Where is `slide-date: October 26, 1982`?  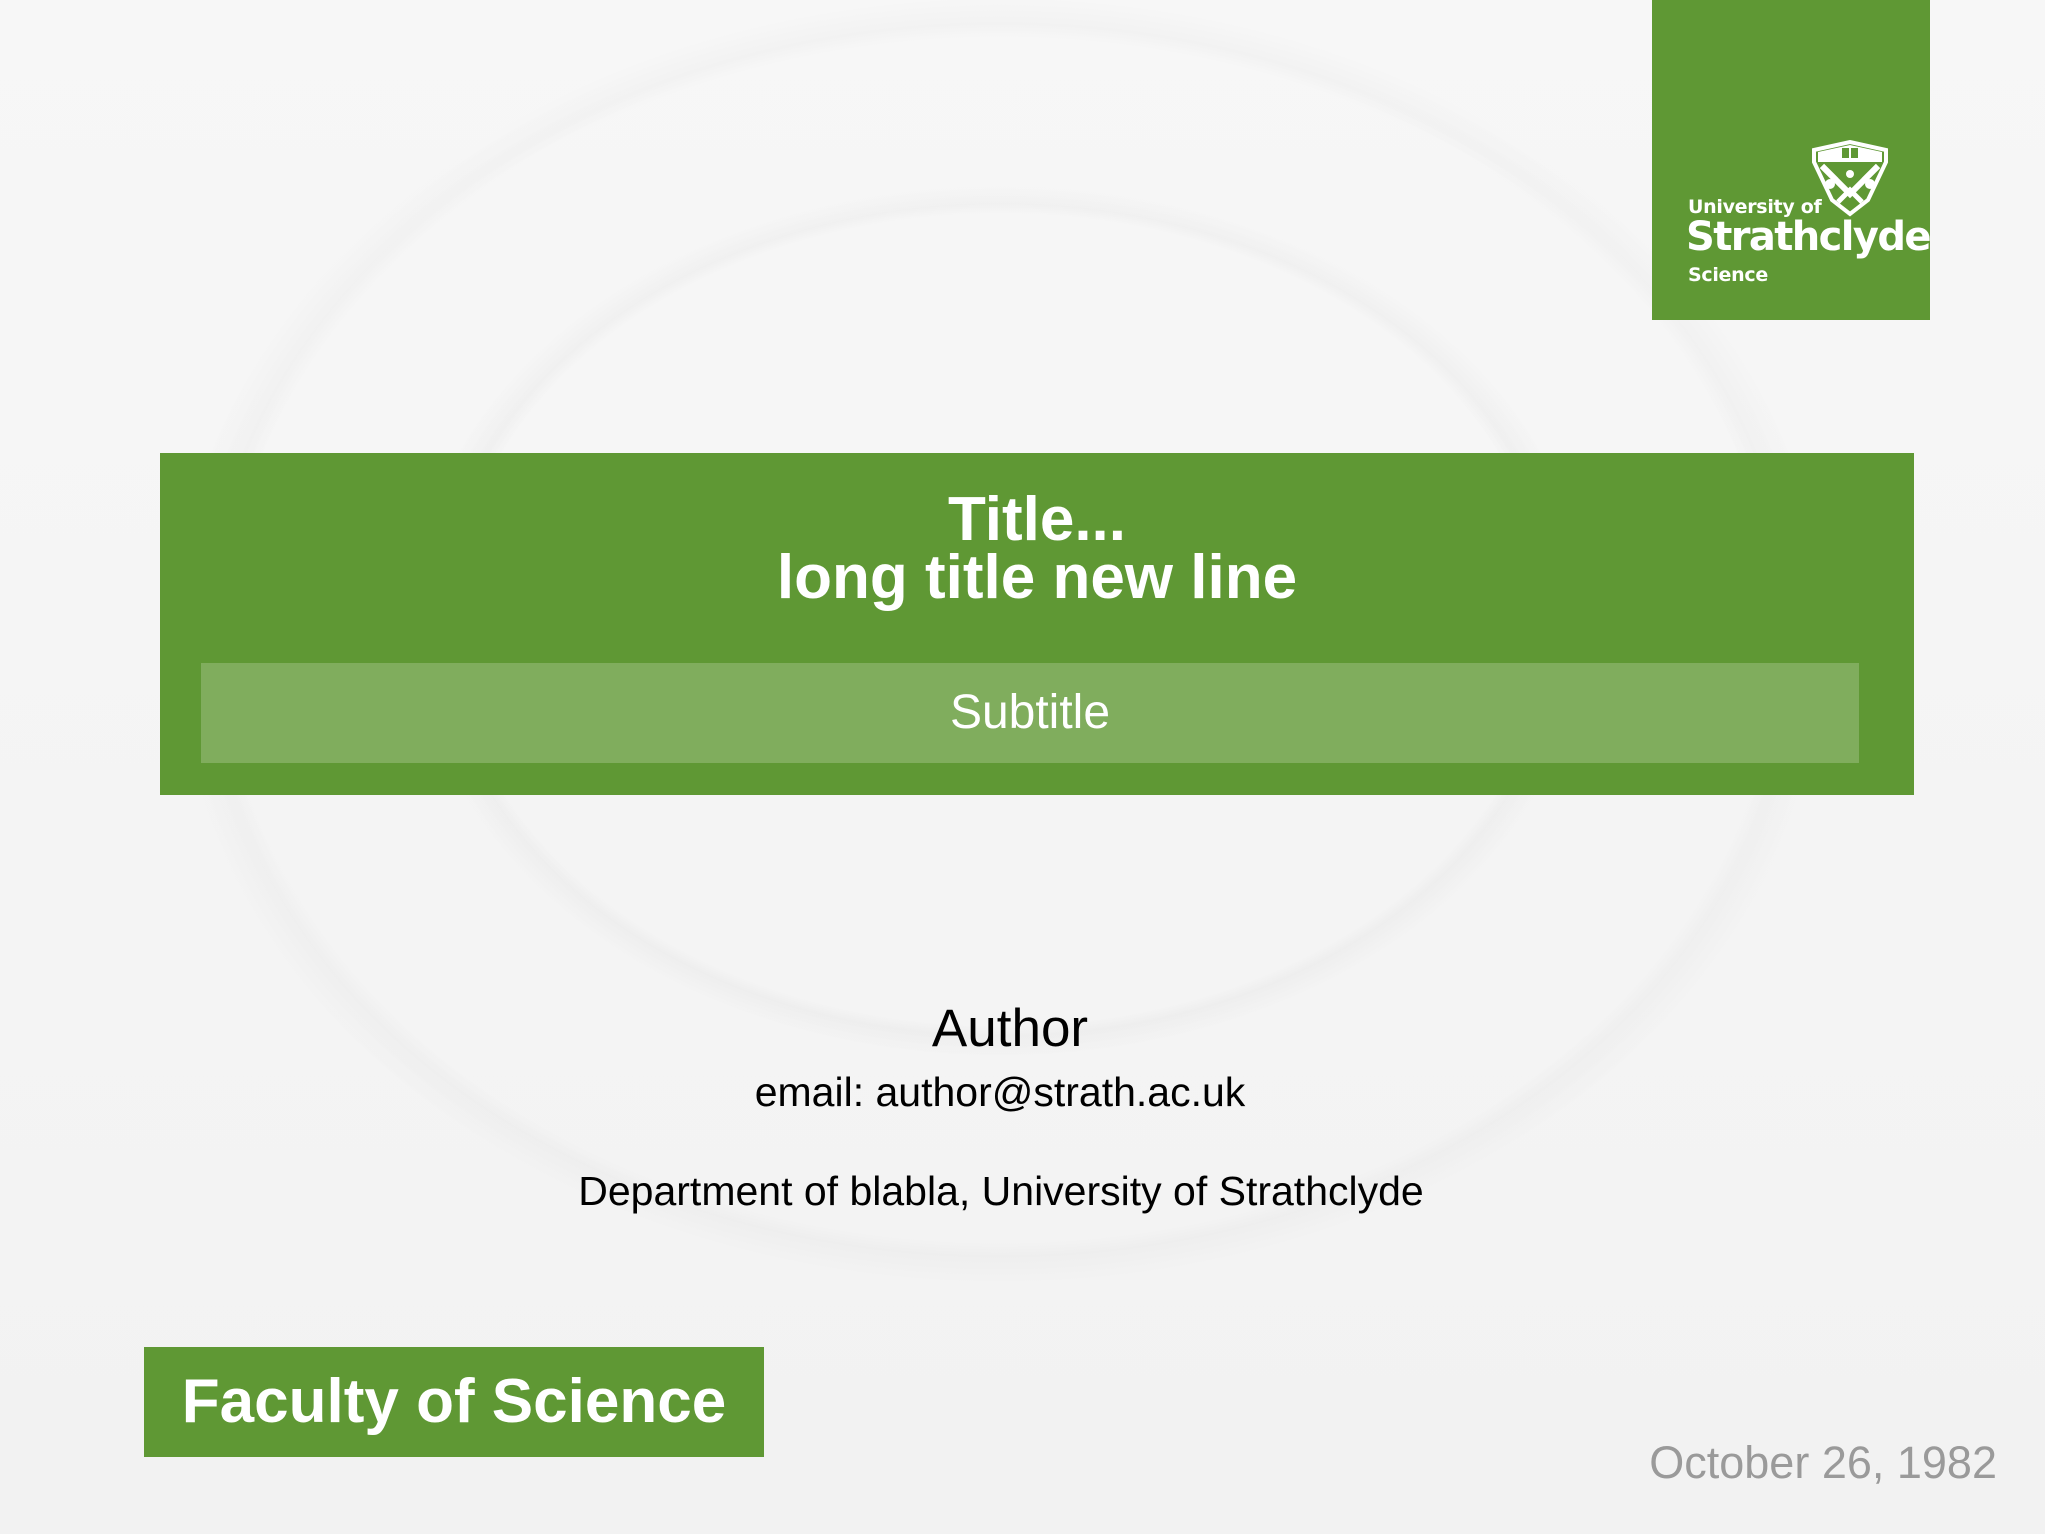
slide-date: October 26, 1982 is located at coordinates (1823, 1462).